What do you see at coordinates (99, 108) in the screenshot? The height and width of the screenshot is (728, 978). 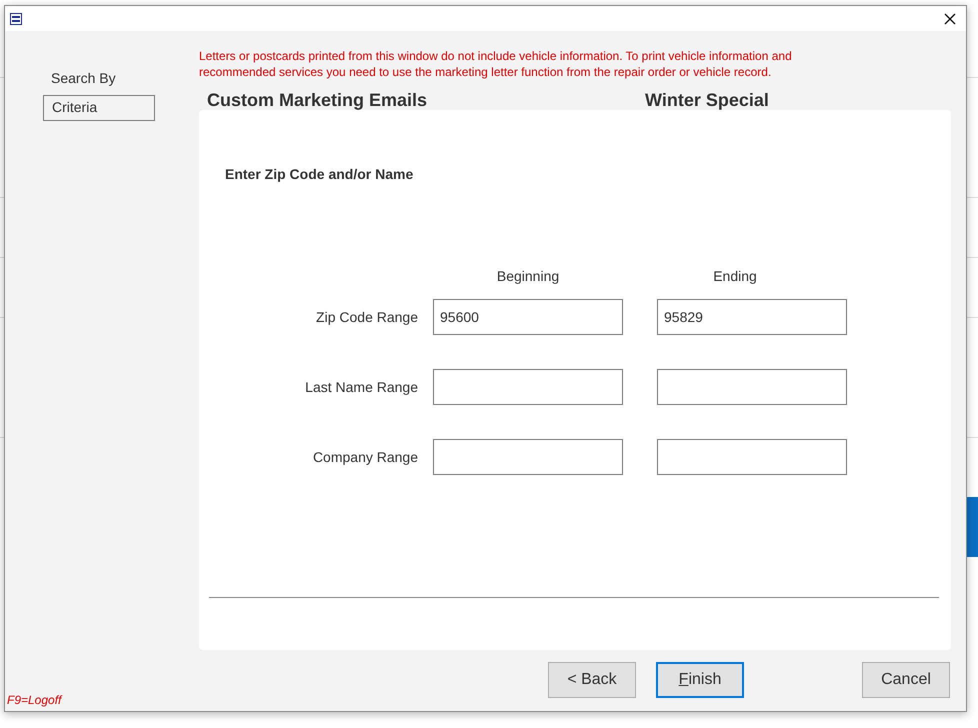 I see `criteria-list-item: Criteria` at bounding box center [99, 108].